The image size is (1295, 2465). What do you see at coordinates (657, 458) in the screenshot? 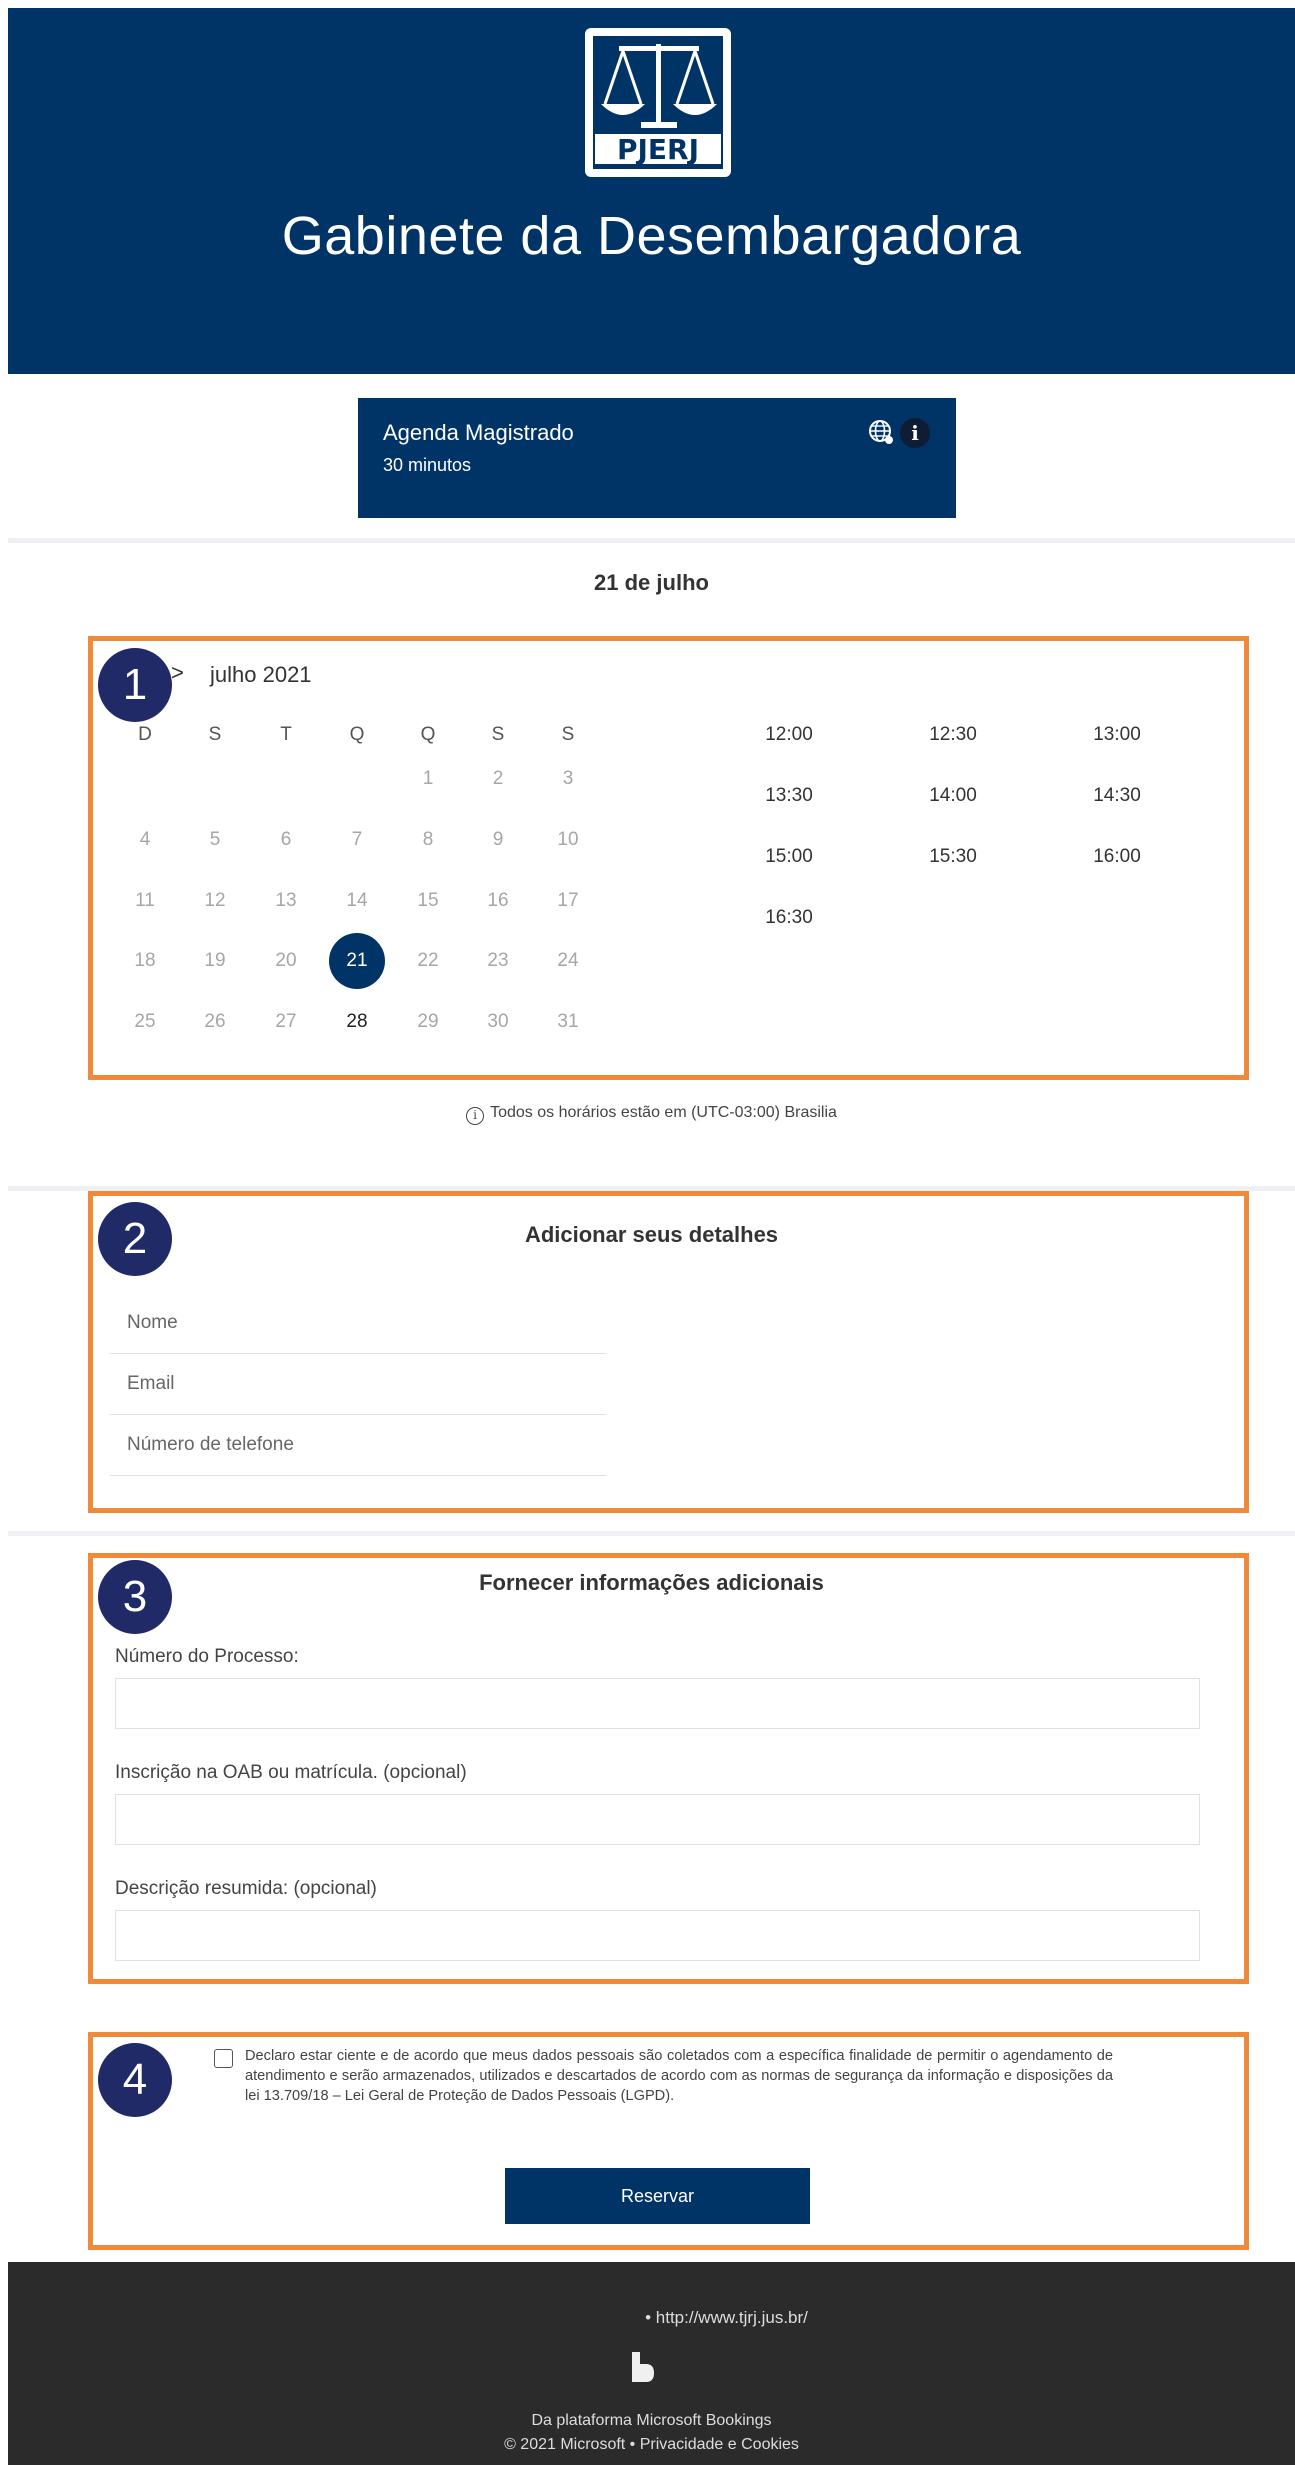
I see `service-card: Agenda Magistrado 30 minutos i` at bounding box center [657, 458].